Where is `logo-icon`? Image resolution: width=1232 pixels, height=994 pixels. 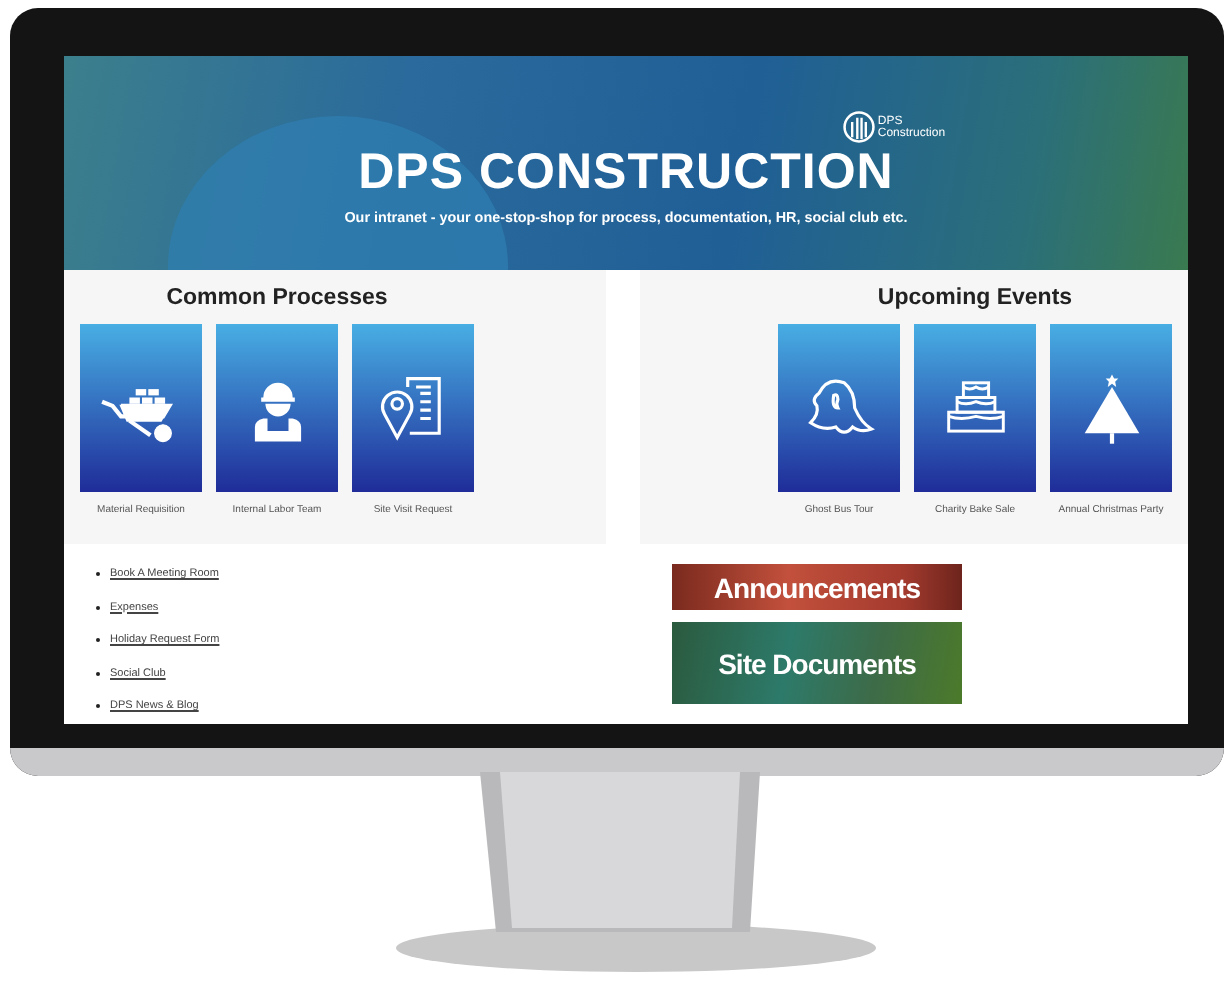 logo-icon is located at coordinates (858, 127).